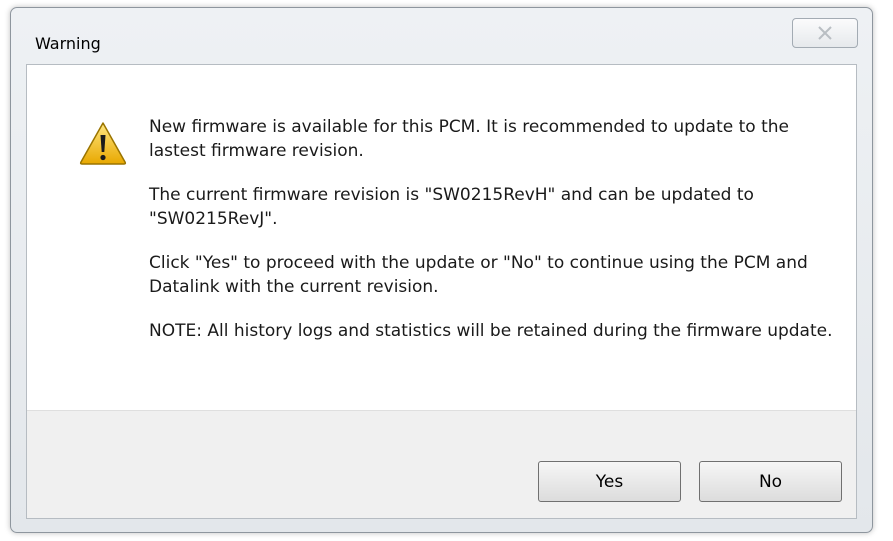  What do you see at coordinates (441, 36) in the screenshot?
I see `title-bar: Warning` at bounding box center [441, 36].